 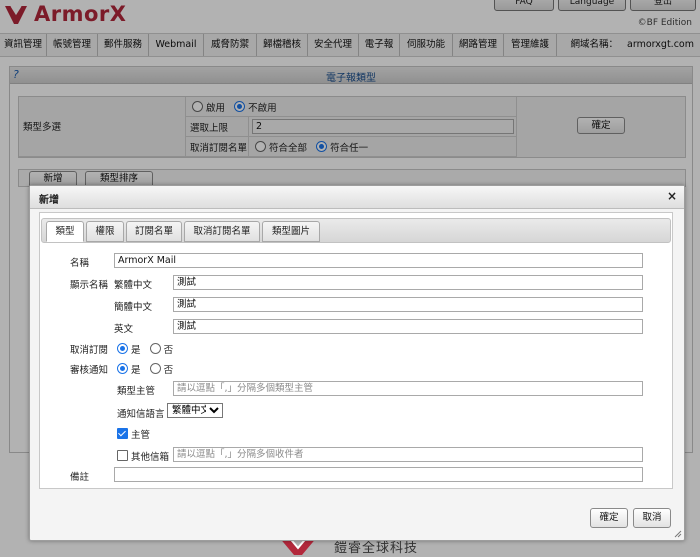 I want to click on review-notify-no-label: 否, so click(x=168, y=370).